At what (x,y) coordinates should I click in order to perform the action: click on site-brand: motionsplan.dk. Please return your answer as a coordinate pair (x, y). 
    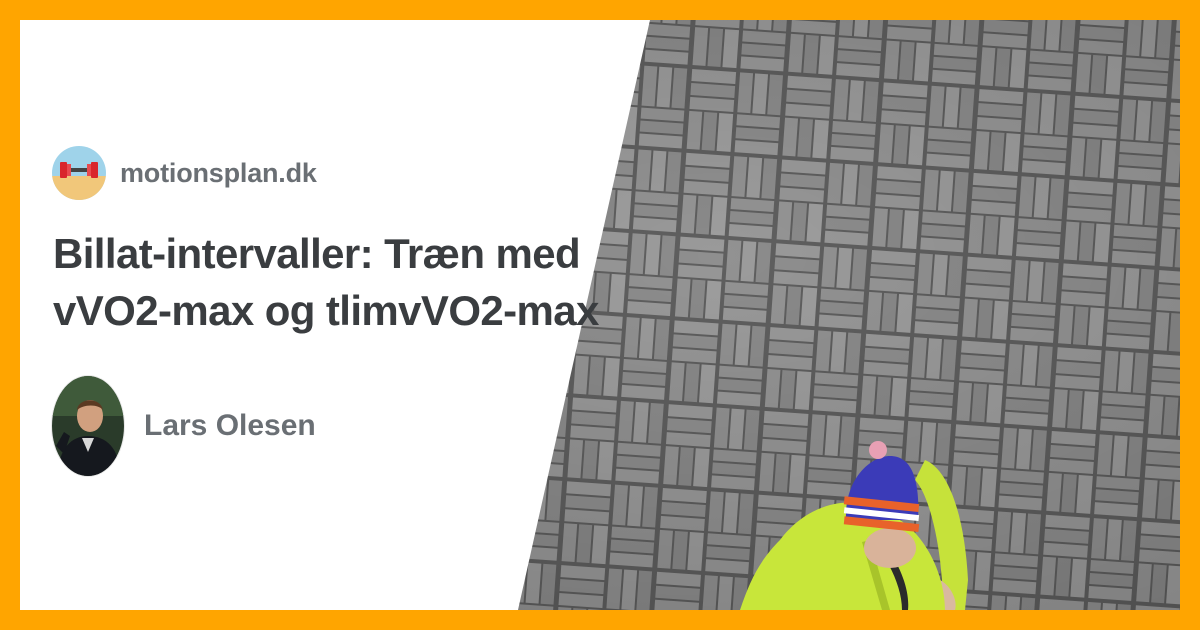
    Looking at the image, I should click on (184, 173).